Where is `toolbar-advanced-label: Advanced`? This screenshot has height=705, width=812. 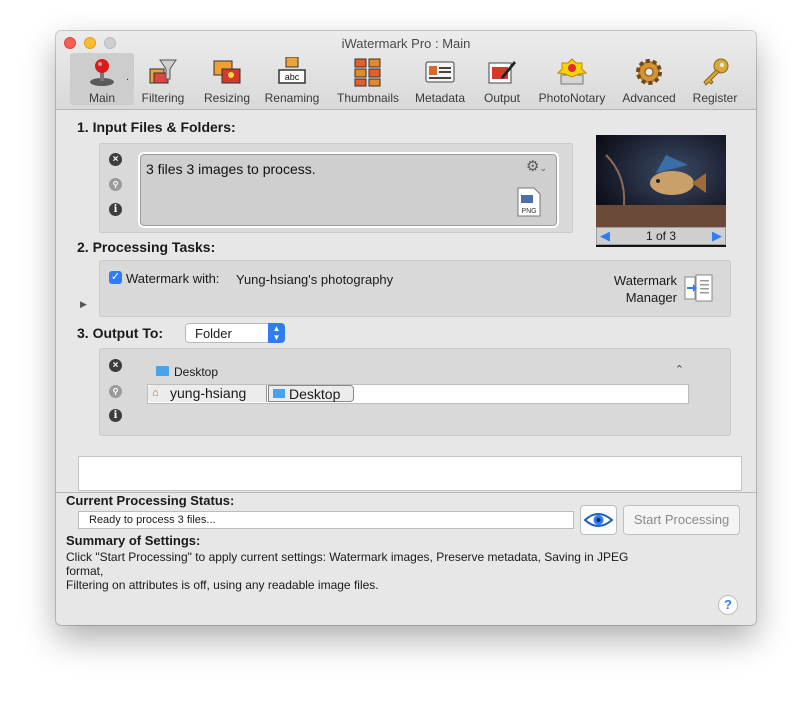
toolbar-advanced-label: Advanced is located at coordinates (649, 98).